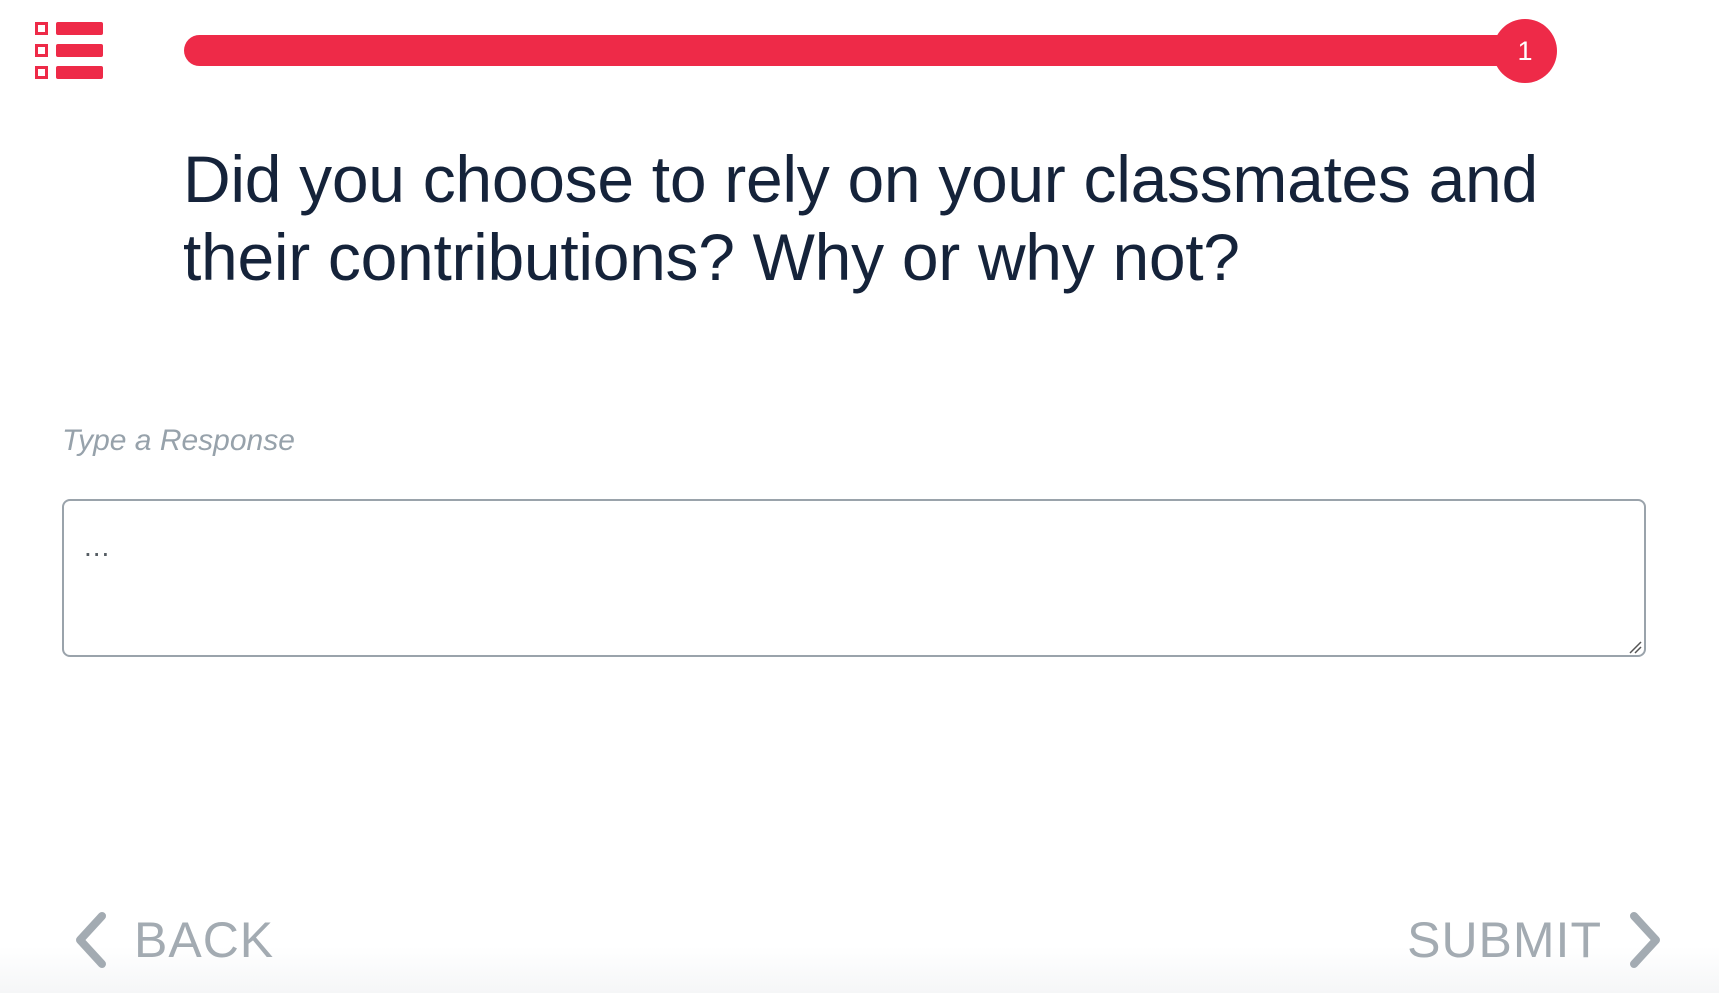 This screenshot has height=993, width=1719. I want to click on progress-bar, so click(855, 50).